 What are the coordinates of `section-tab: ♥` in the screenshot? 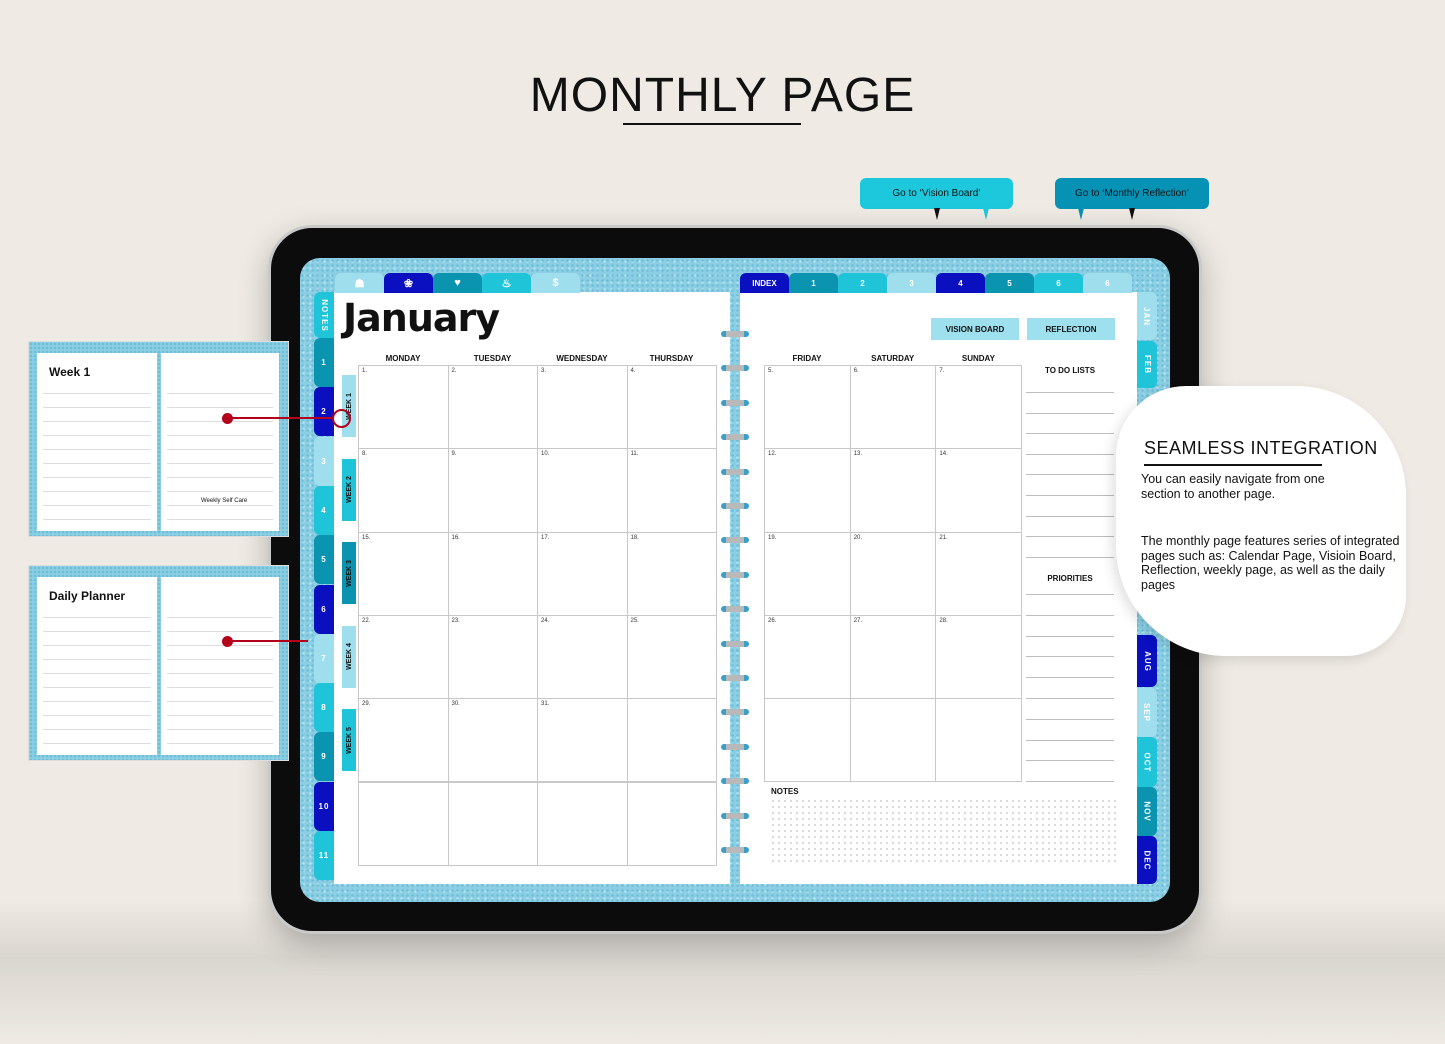 It's located at (457, 283).